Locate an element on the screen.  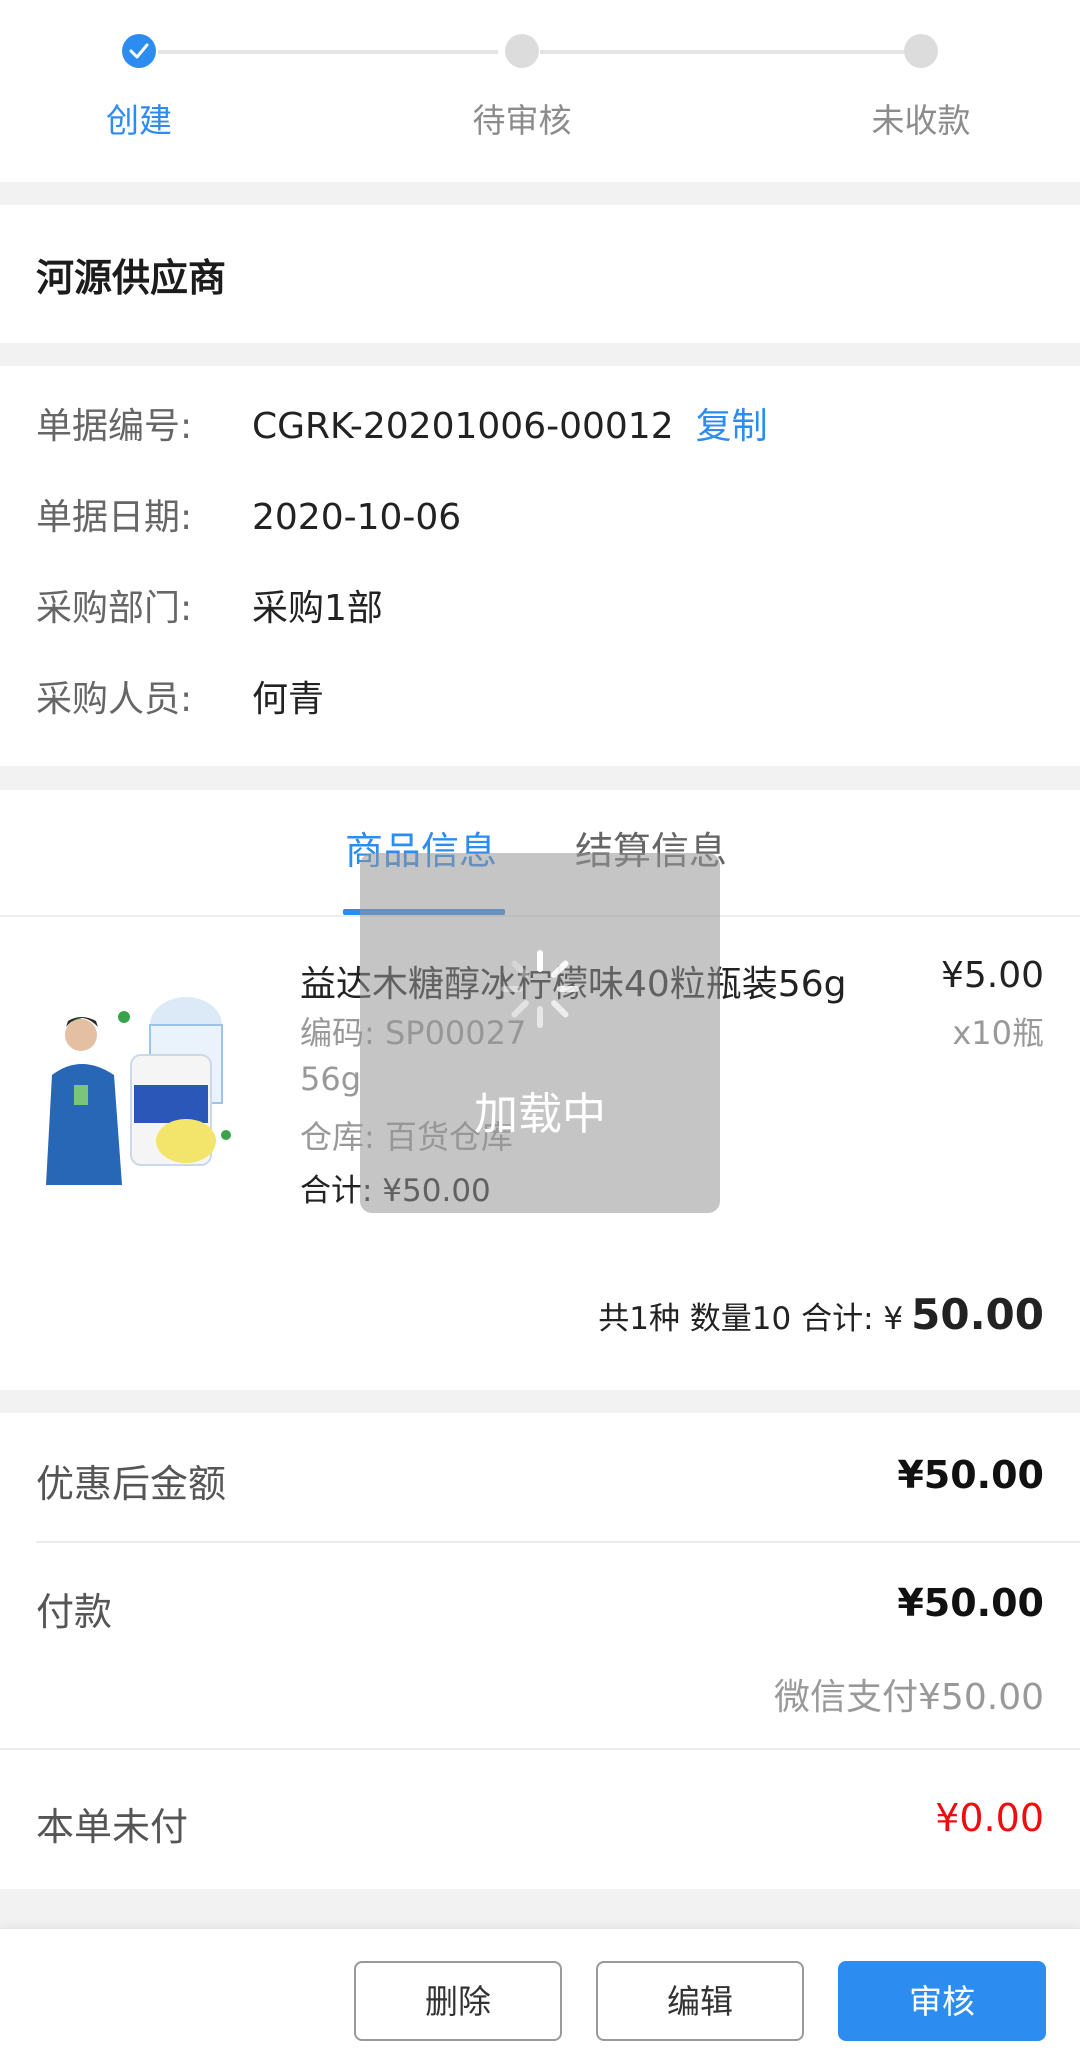
supplier-card: 河源供应商 is located at coordinates (540, 274).